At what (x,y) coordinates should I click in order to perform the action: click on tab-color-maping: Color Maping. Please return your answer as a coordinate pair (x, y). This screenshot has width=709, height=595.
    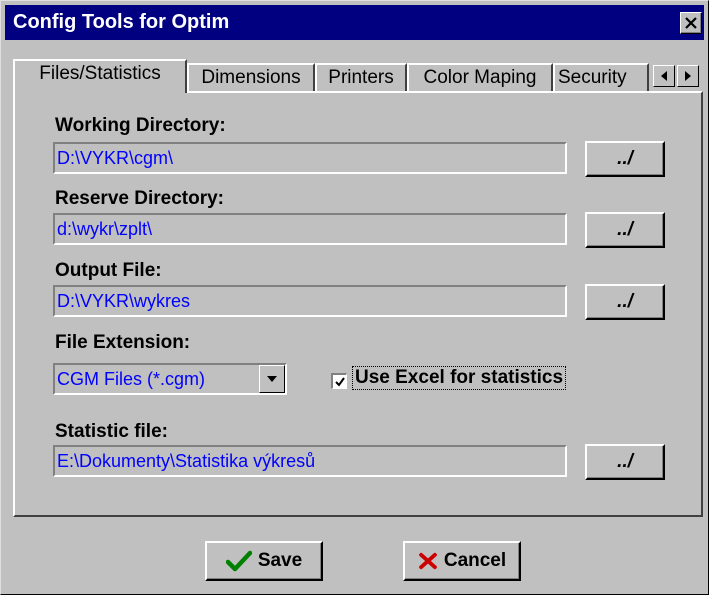
    Looking at the image, I should click on (480, 77).